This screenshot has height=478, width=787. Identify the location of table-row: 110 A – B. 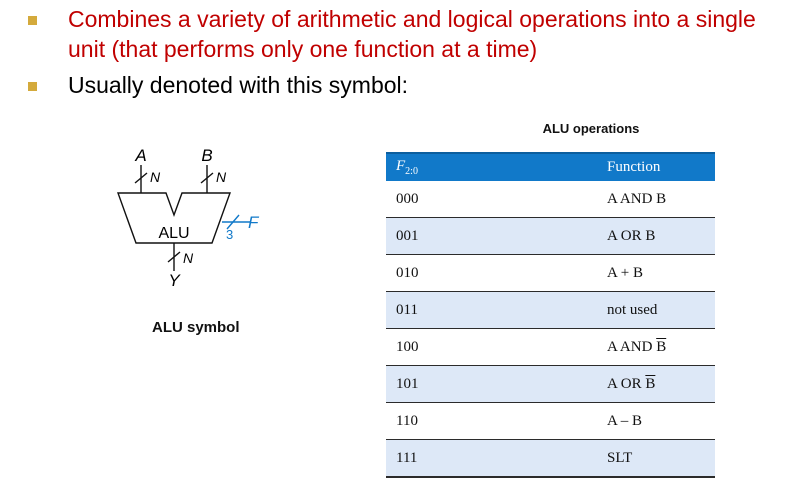
(550, 421).